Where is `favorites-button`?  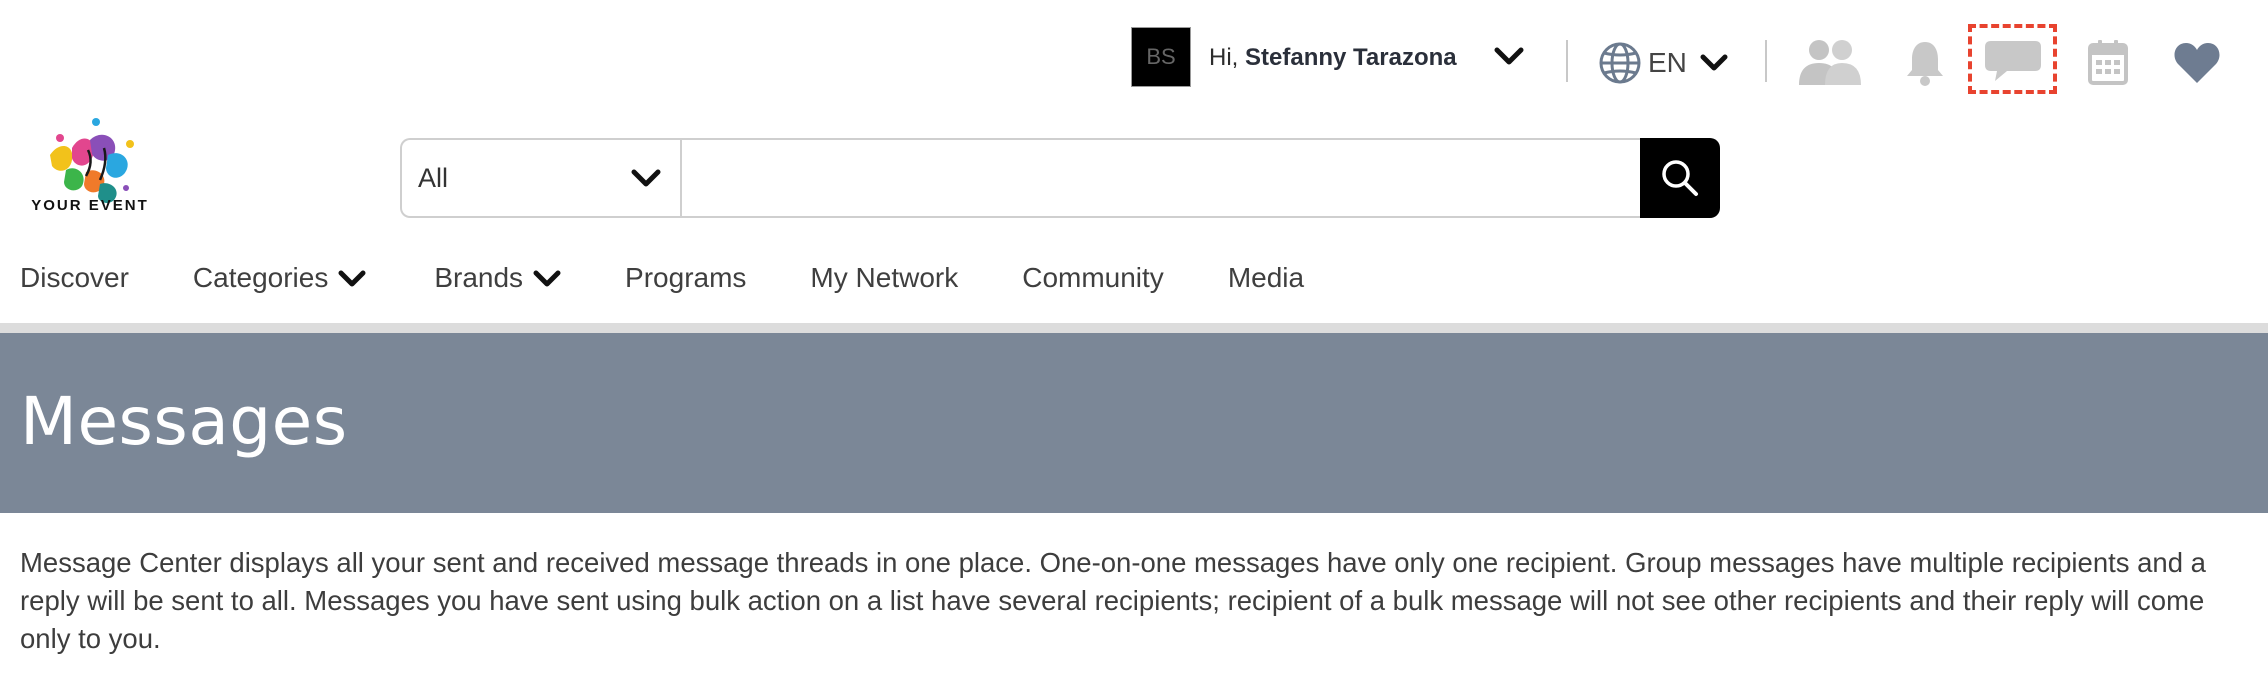 favorites-button is located at coordinates (2197, 63).